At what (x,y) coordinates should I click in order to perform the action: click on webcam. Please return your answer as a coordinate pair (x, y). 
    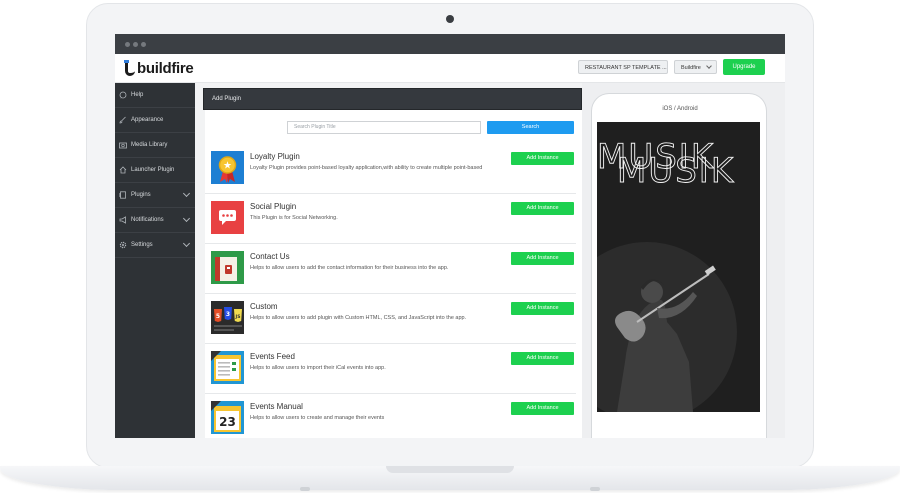
    Looking at the image, I should click on (450, 19).